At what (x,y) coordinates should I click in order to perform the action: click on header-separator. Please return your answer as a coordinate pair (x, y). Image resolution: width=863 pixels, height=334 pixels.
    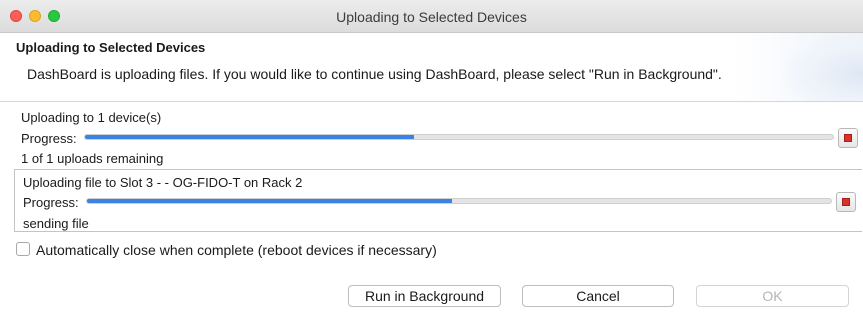
    Looking at the image, I should click on (431, 101).